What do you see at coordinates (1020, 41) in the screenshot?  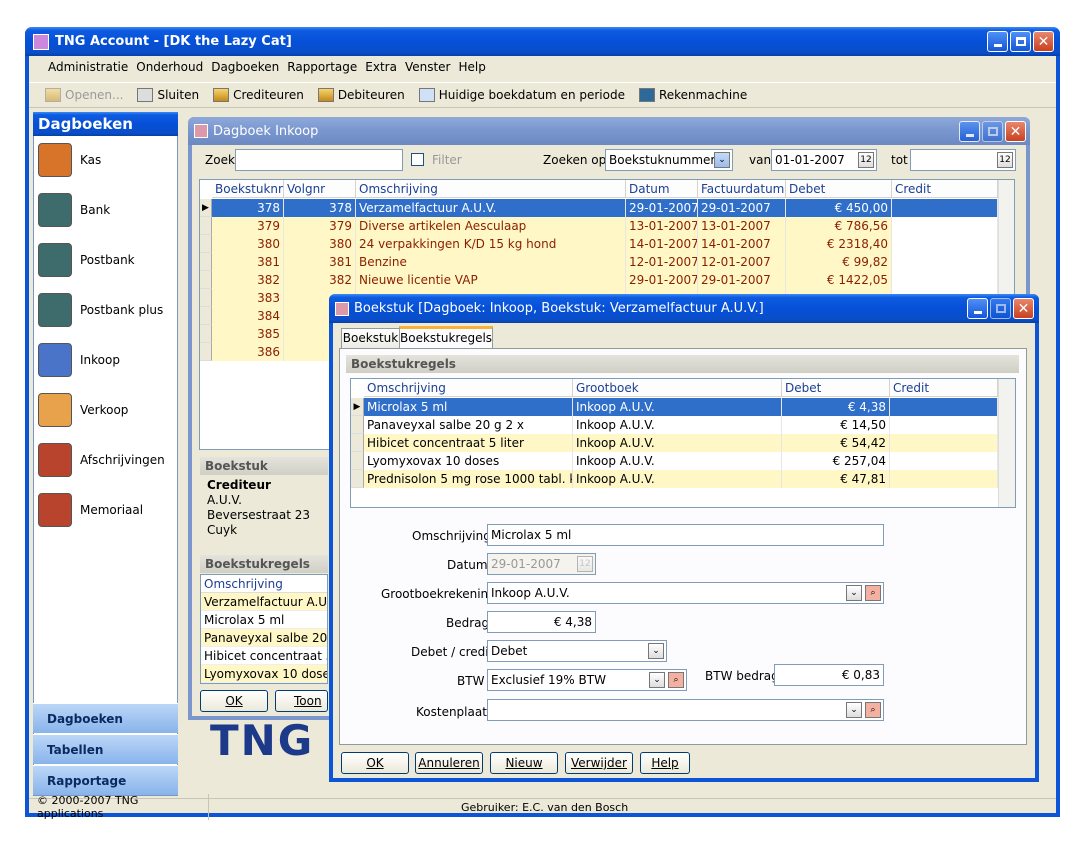 I see `maximize-button` at bounding box center [1020, 41].